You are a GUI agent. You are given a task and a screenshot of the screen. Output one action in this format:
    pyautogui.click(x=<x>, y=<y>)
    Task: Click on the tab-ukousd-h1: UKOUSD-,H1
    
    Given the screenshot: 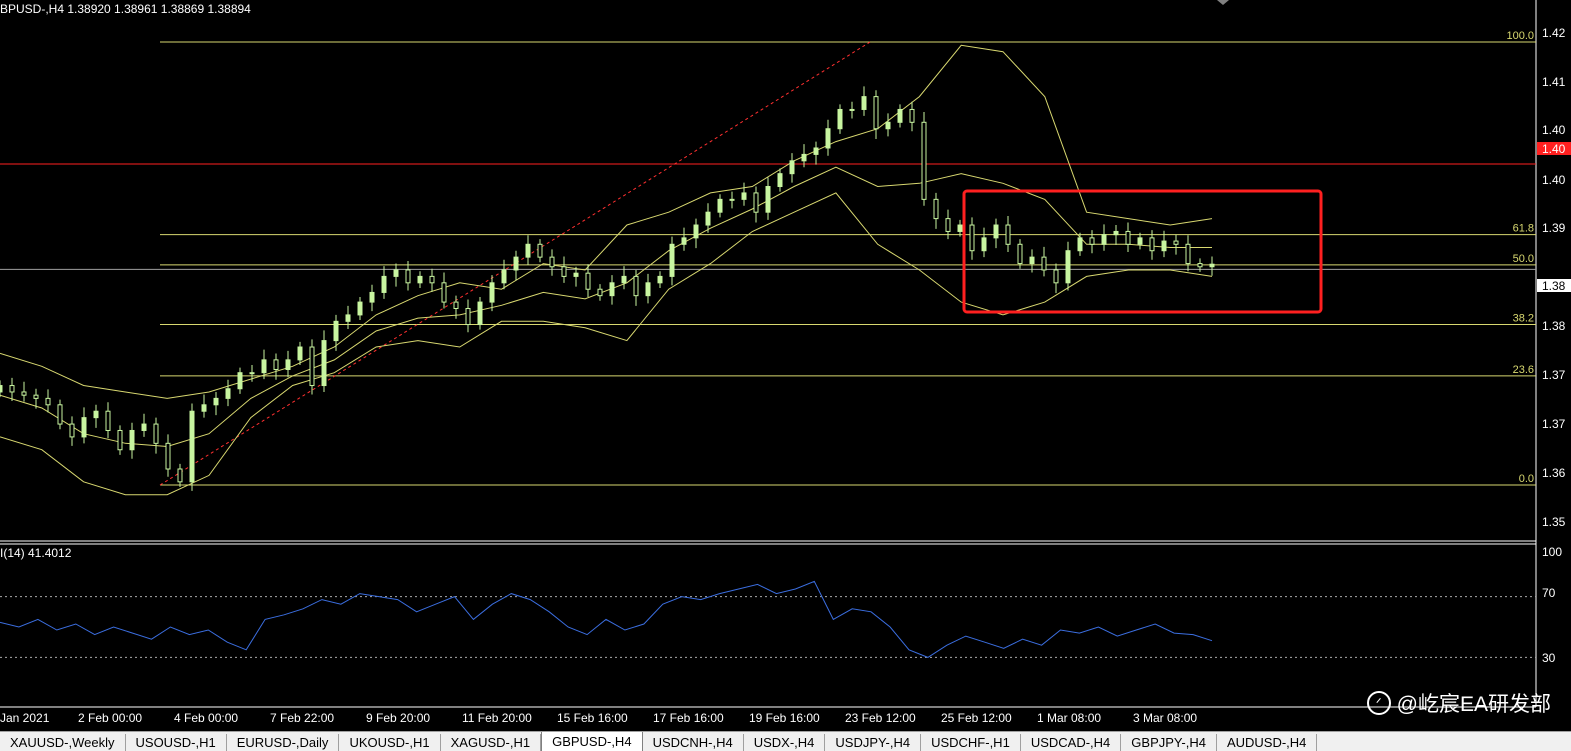 What is the action you would take?
    pyautogui.click(x=390, y=742)
    